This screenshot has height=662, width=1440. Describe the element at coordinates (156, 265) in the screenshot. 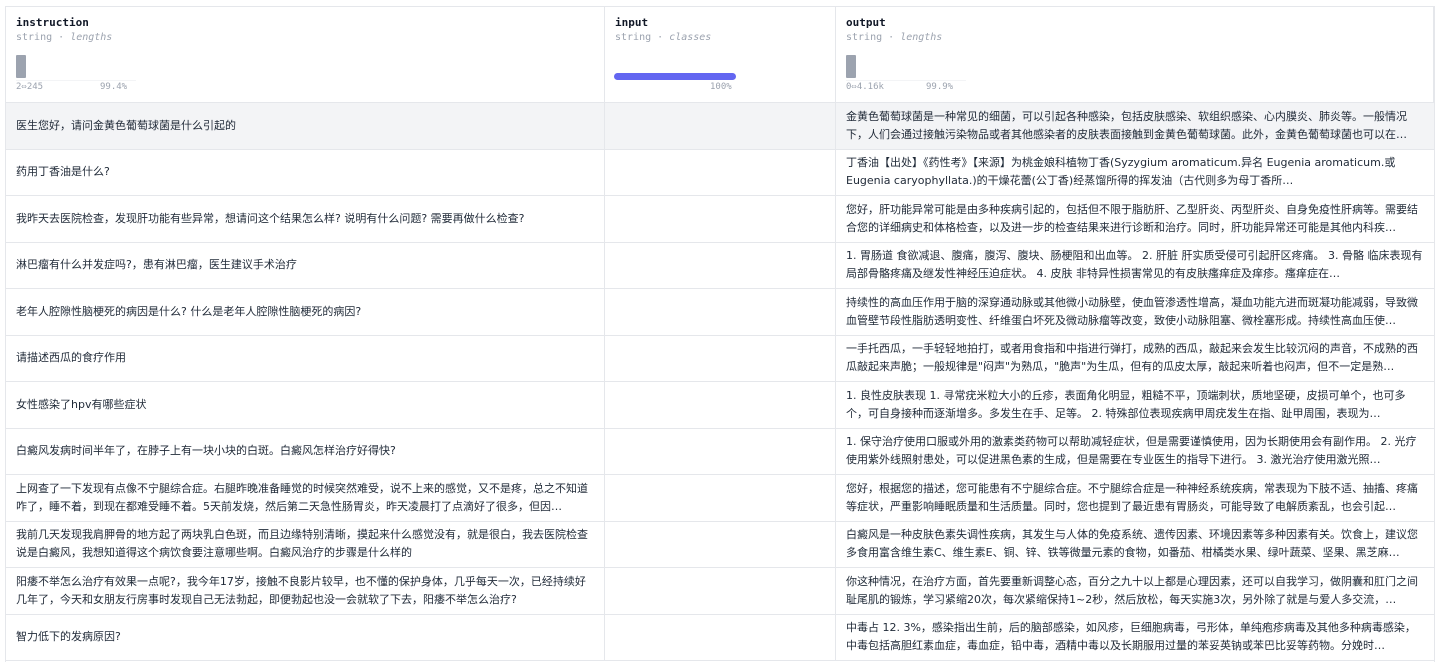

I see `cell-text: 淋巴瘤有什么并发症吗?，患有淋巴瘤，医生建议手术治疗` at that location.